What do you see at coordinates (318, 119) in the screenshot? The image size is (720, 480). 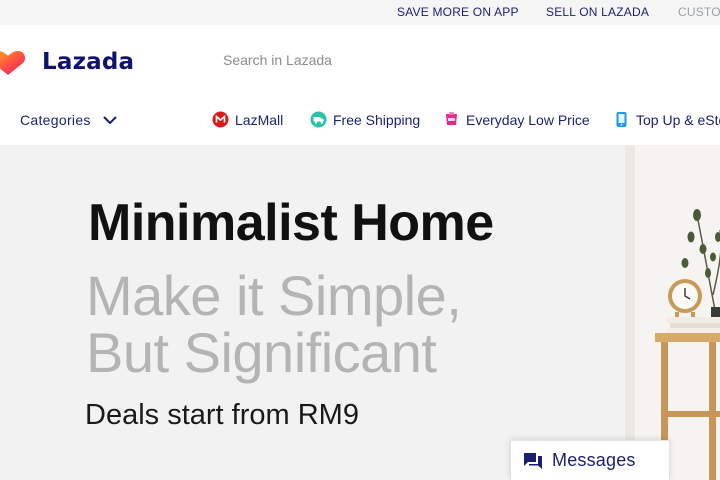 I see `free-shipping-icon` at bounding box center [318, 119].